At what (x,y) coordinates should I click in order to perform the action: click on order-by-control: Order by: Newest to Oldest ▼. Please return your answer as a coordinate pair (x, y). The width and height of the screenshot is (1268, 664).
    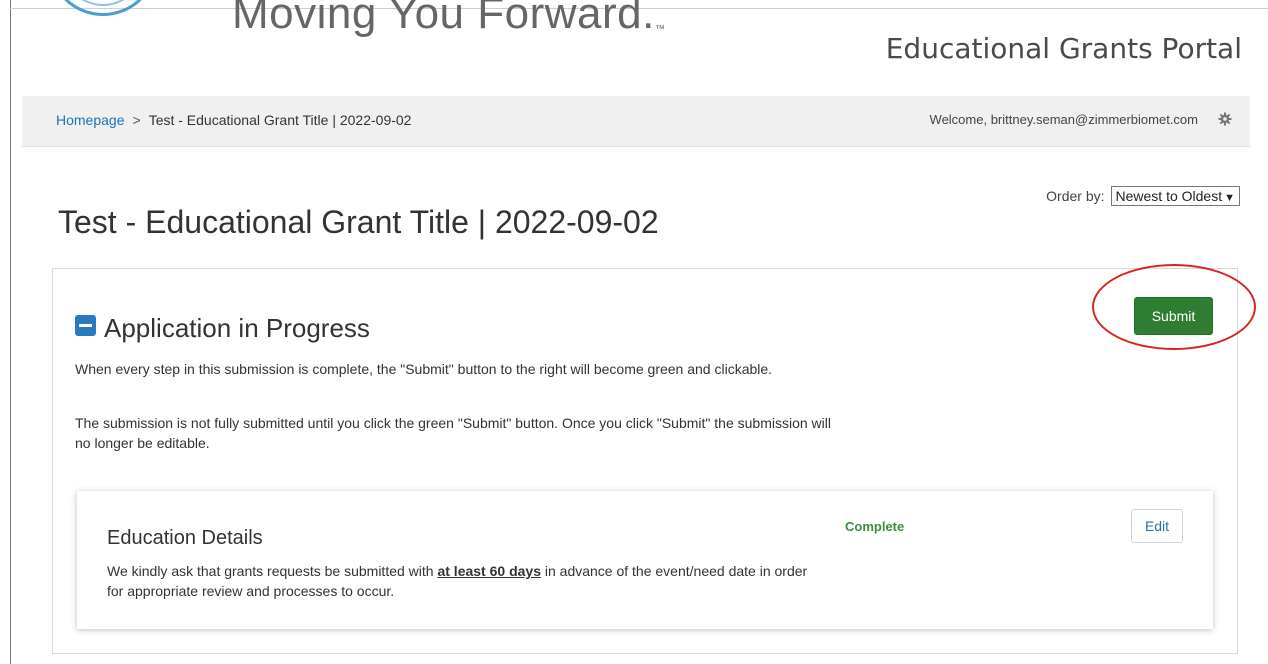
    Looking at the image, I should click on (1143, 196).